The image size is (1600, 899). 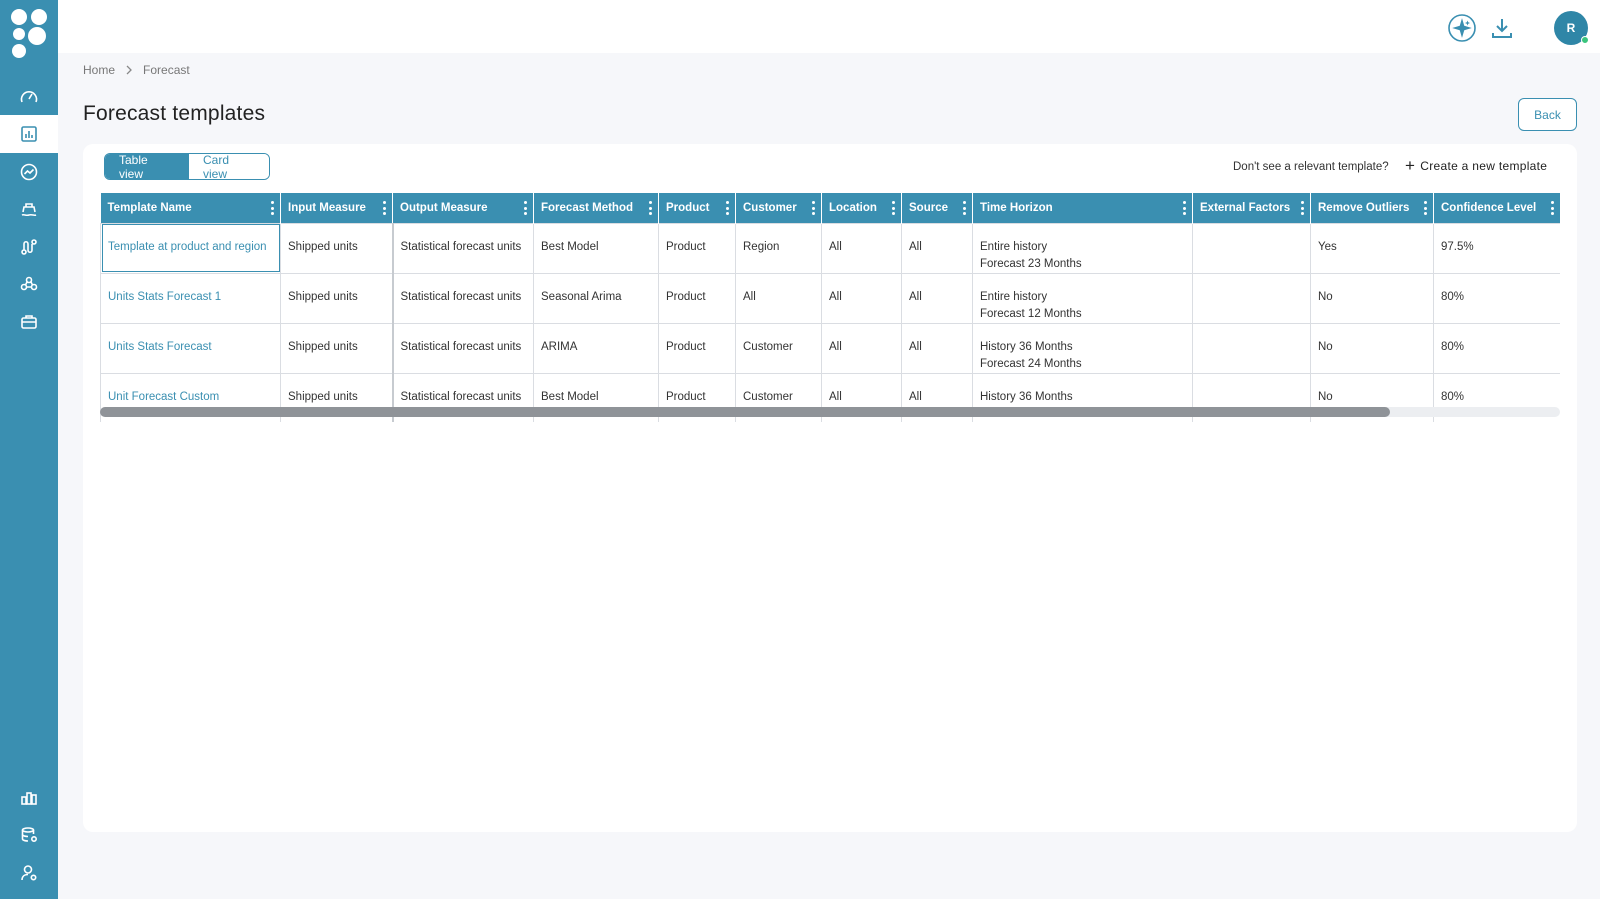 I want to click on sparkle-icon, so click(x=1462, y=28).